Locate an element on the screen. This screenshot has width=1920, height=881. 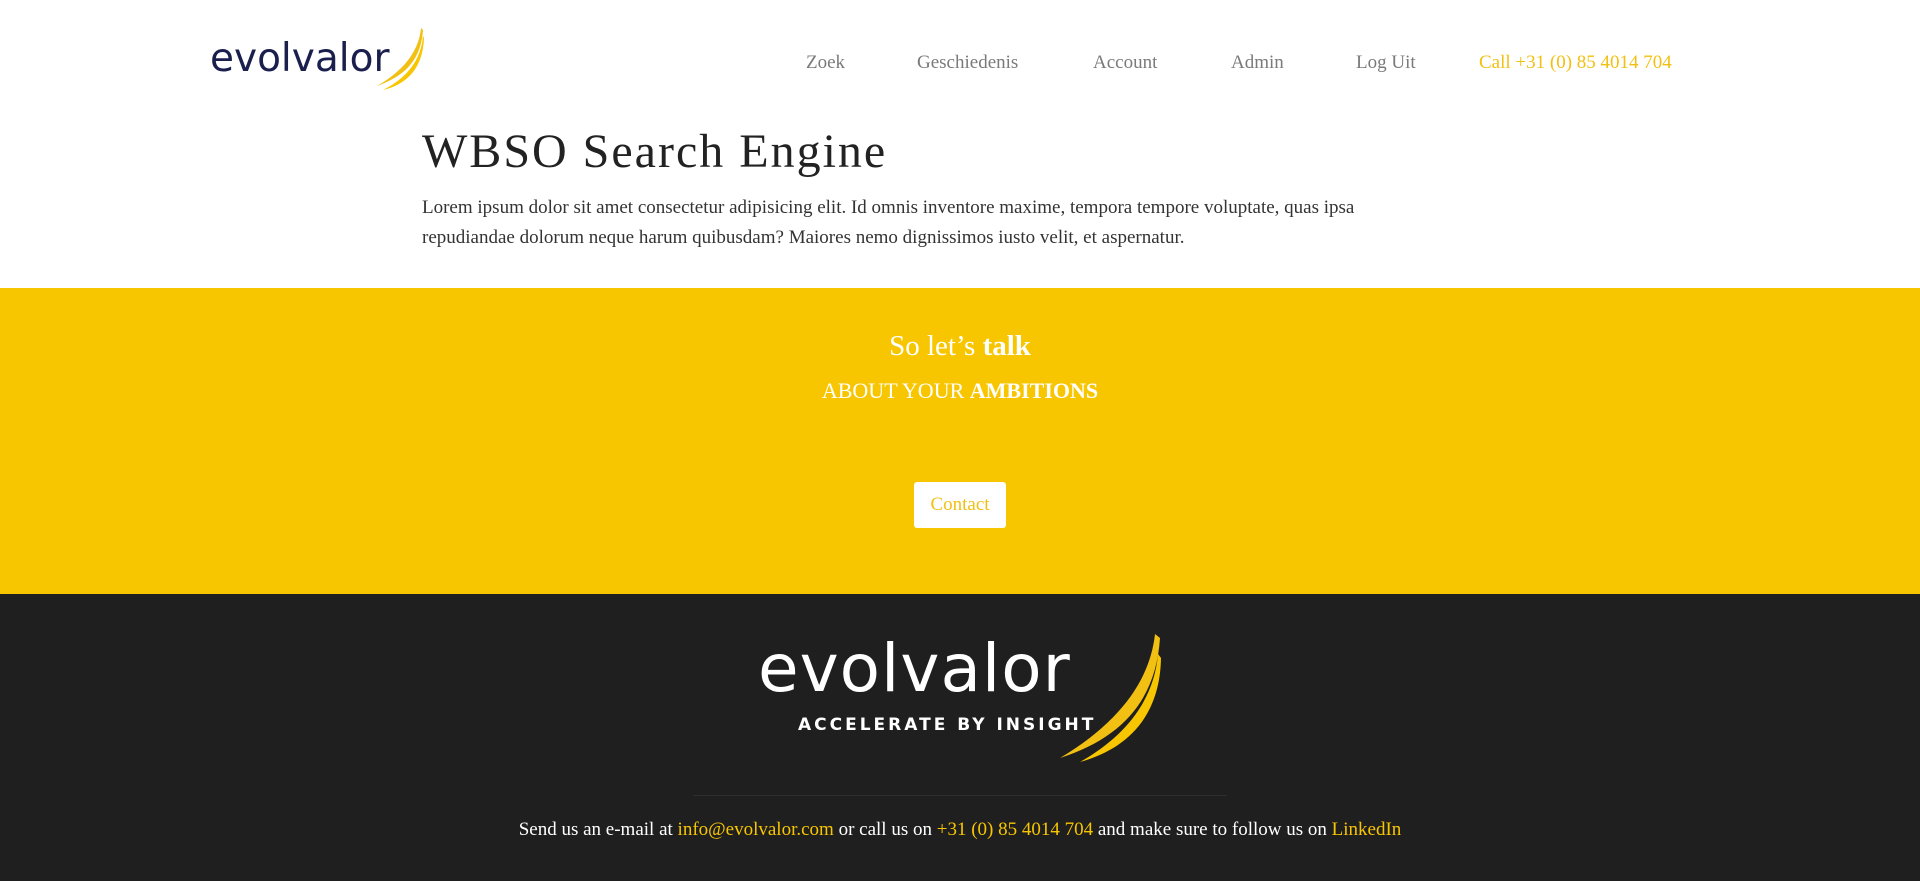
footer-text-2: or call us on is located at coordinates (885, 829).